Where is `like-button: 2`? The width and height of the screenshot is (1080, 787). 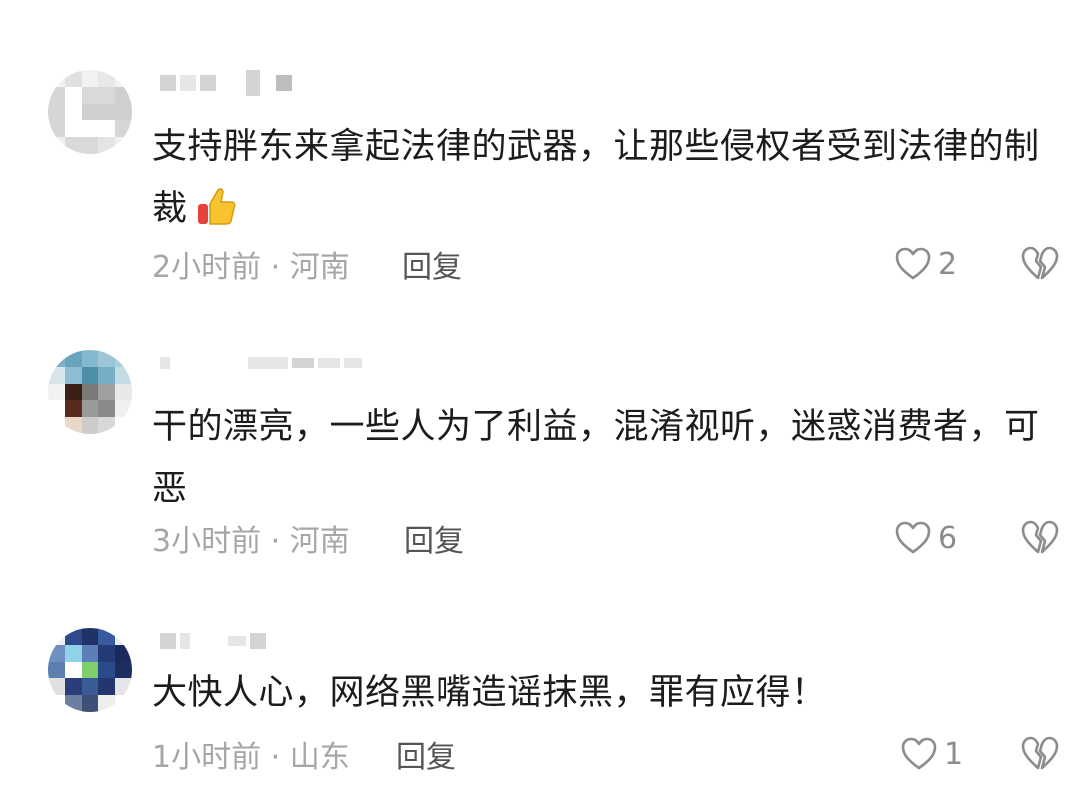 like-button: 2 is located at coordinates (925, 264).